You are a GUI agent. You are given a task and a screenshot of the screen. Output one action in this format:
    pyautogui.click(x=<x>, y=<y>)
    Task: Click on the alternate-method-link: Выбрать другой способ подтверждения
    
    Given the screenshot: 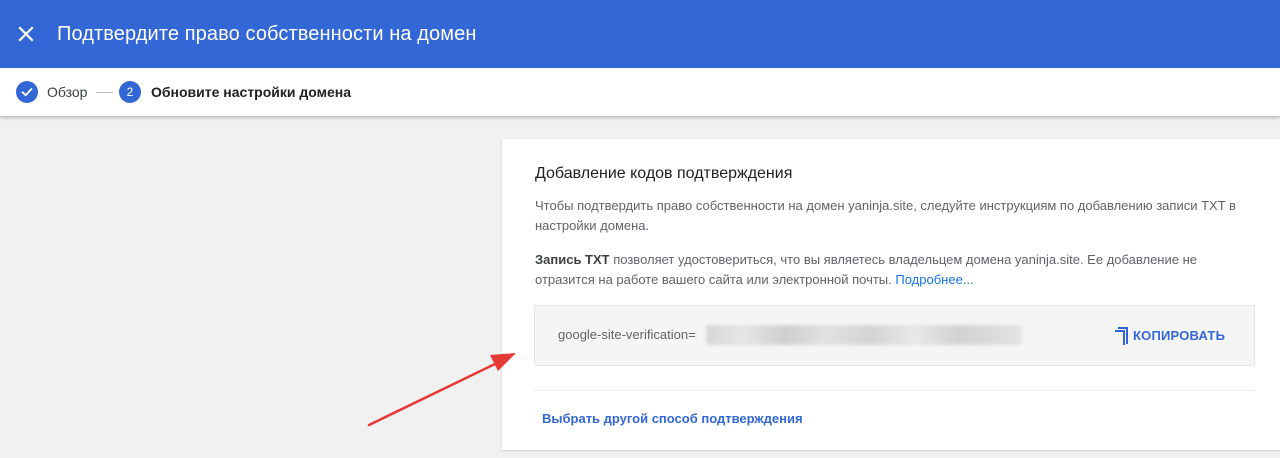 What is the action you would take?
    pyautogui.click(x=672, y=419)
    